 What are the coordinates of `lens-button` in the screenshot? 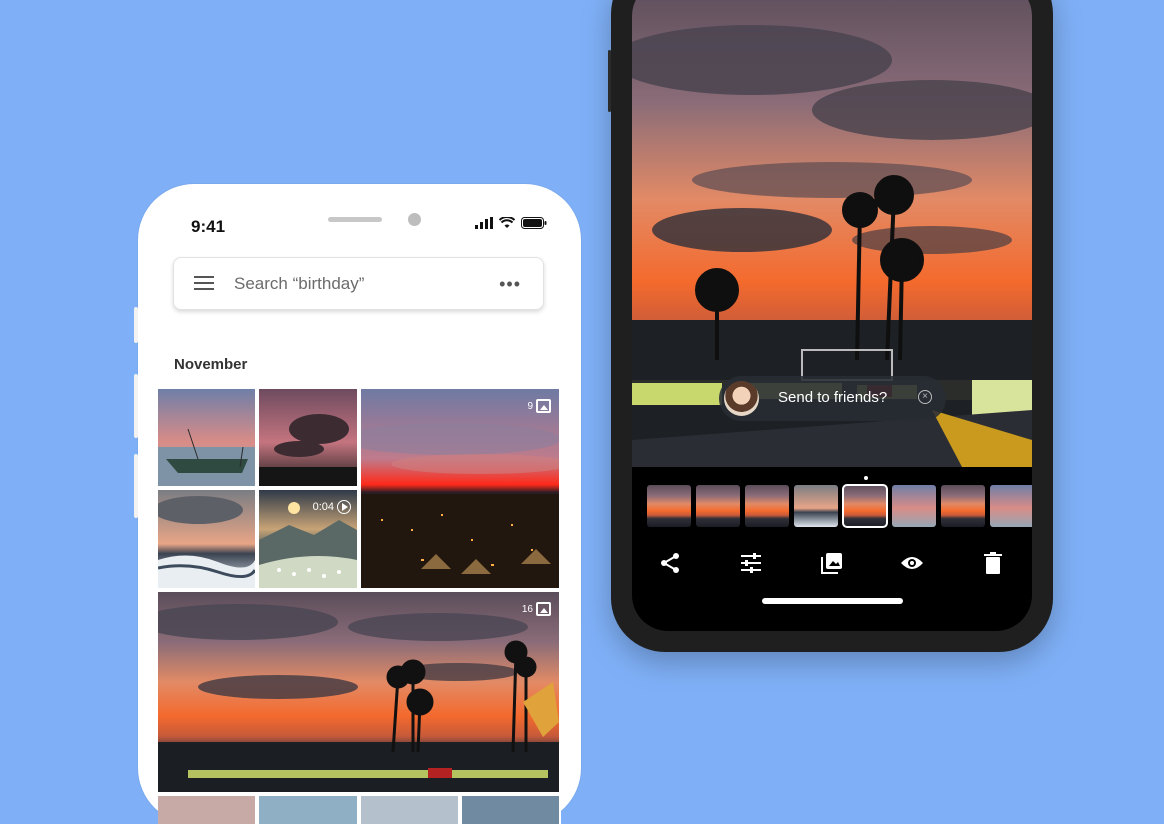 It's located at (832, 563).